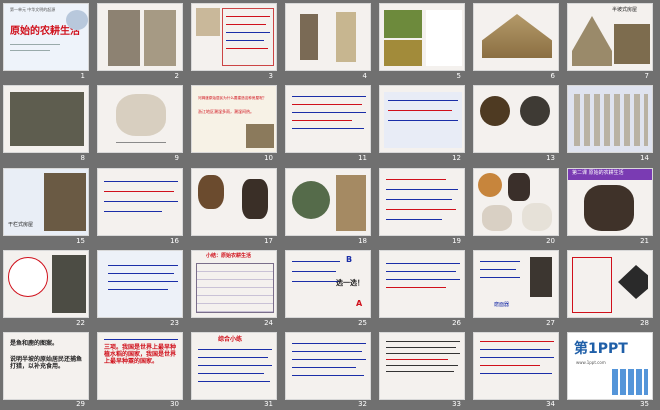 This screenshot has width=660, height=410. I want to click on slide-number: 29, so click(80, 404).